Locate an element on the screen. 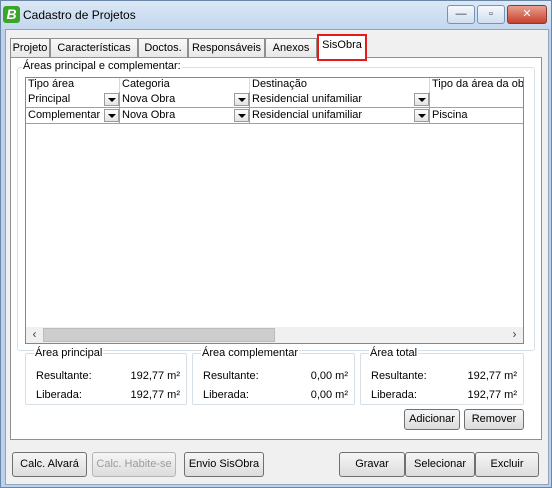 The image size is (552, 488). horizontal-scrollbar: ‹ › is located at coordinates (274, 335).